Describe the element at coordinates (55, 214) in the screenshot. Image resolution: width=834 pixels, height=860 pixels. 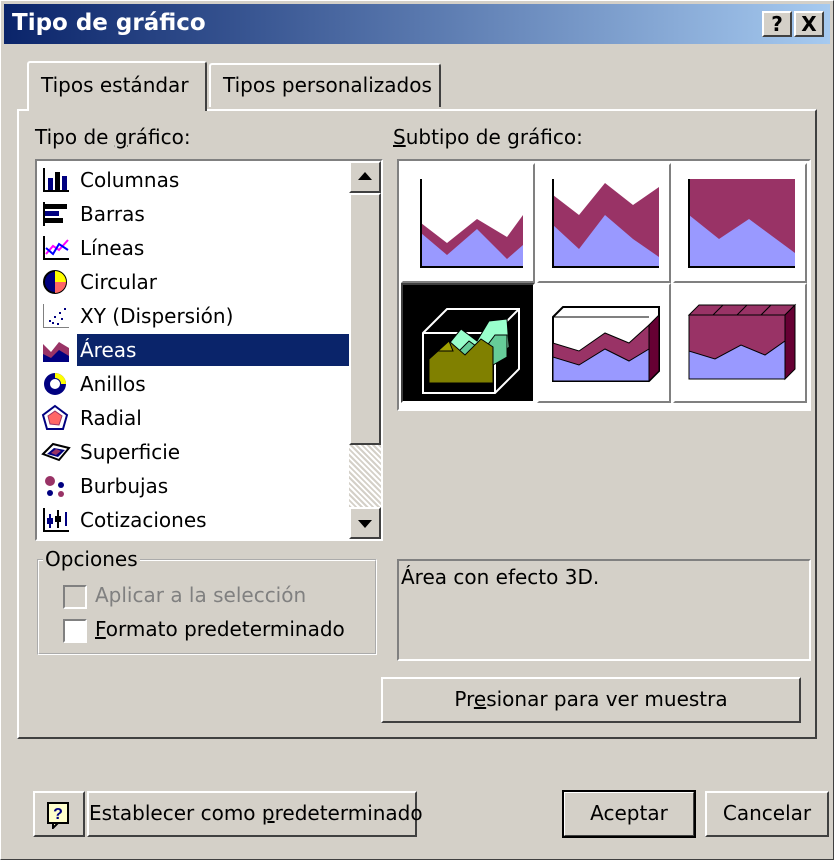
I see `bar-chart-icon` at that location.